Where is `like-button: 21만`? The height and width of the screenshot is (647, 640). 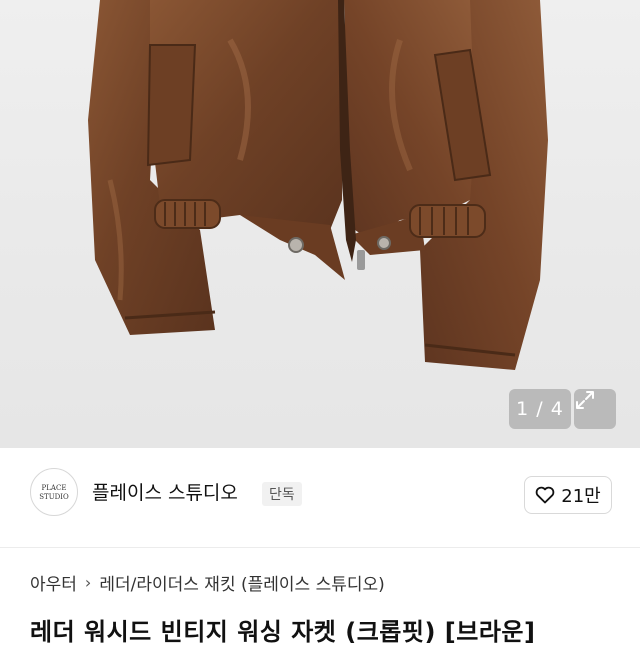 like-button: 21만 is located at coordinates (568, 495).